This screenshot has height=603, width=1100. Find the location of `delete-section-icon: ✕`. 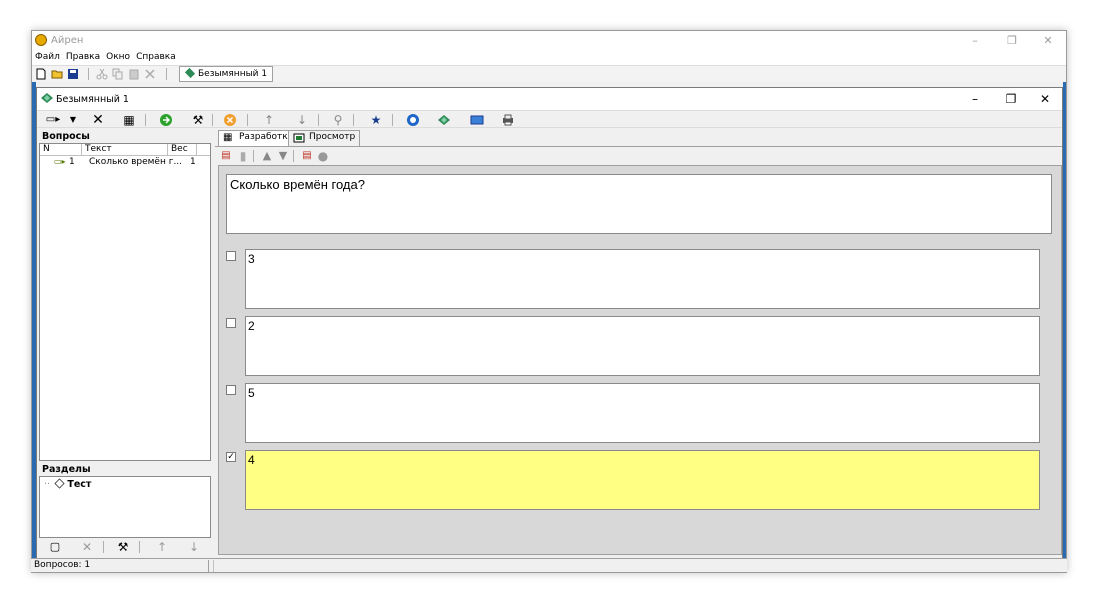

delete-section-icon: ✕ is located at coordinates (87, 547).